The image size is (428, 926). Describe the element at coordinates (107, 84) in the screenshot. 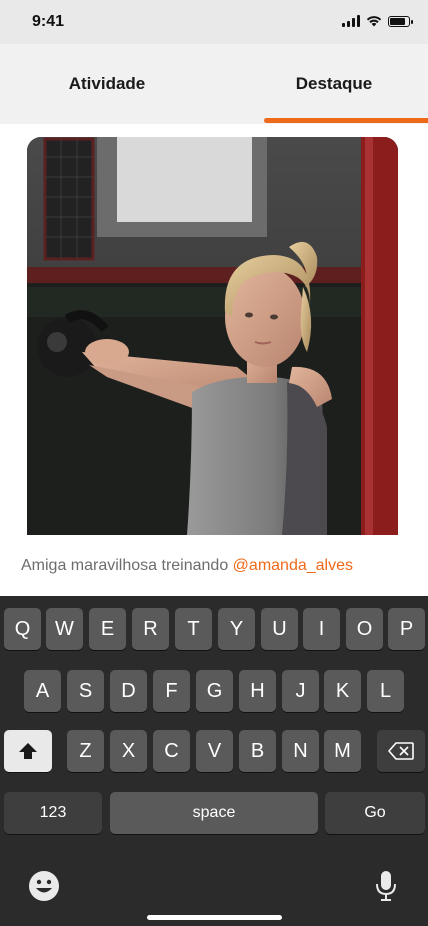

I see `tab-atividade: Atividade` at that location.